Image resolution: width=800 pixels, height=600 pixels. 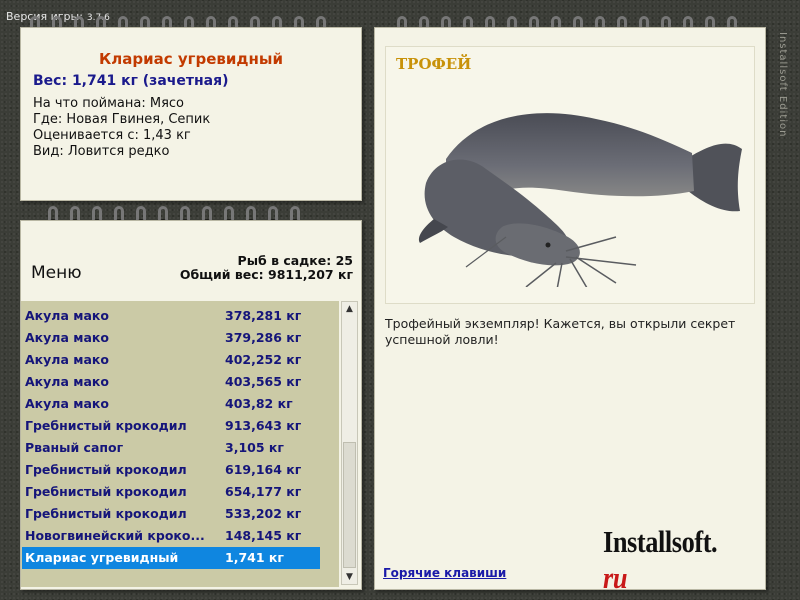 I want to click on scroll-up-arrow-icon: ▲, so click(x=349, y=309).